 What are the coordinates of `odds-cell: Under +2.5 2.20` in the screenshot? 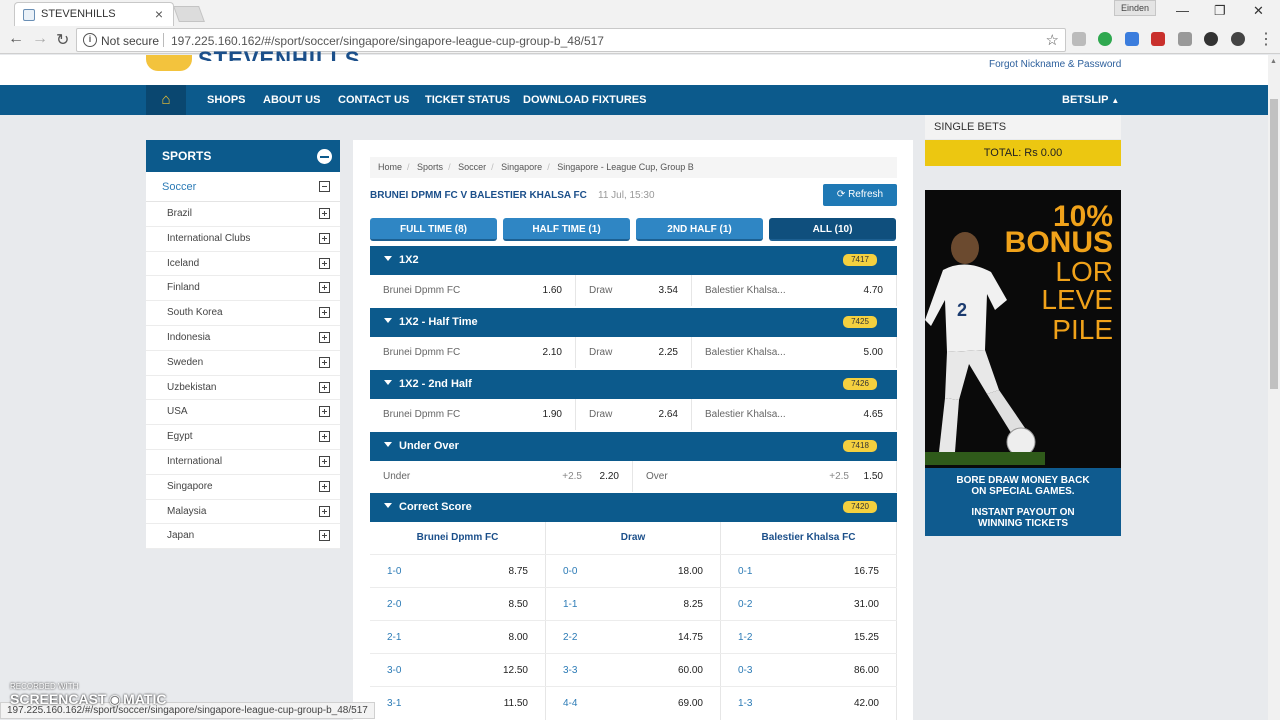 It's located at (501, 476).